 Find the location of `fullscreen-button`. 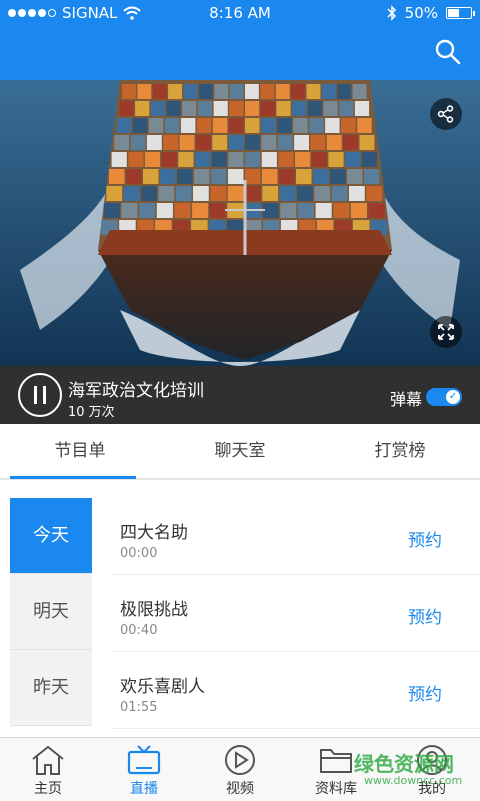

fullscreen-button is located at coordinates (446, 332).